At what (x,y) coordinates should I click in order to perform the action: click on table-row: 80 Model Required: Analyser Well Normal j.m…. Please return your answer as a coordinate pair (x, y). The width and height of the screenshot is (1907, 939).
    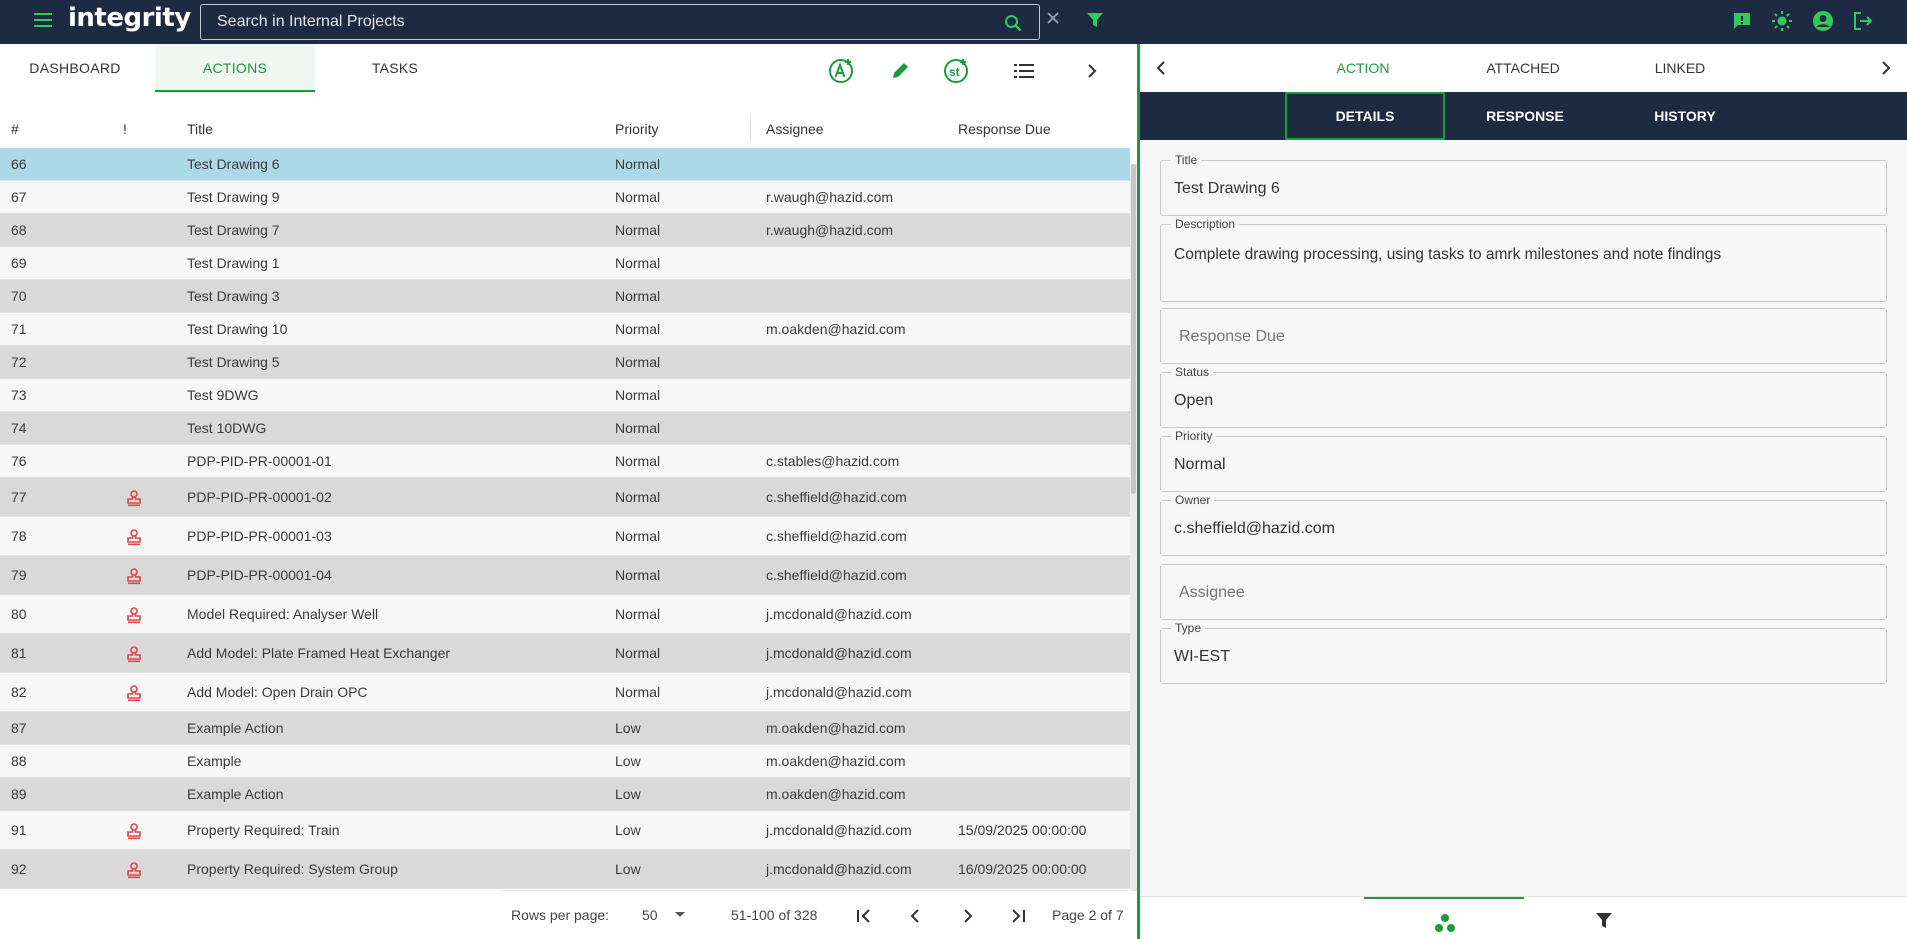
    Looking at the image, I should click on (565, 614).